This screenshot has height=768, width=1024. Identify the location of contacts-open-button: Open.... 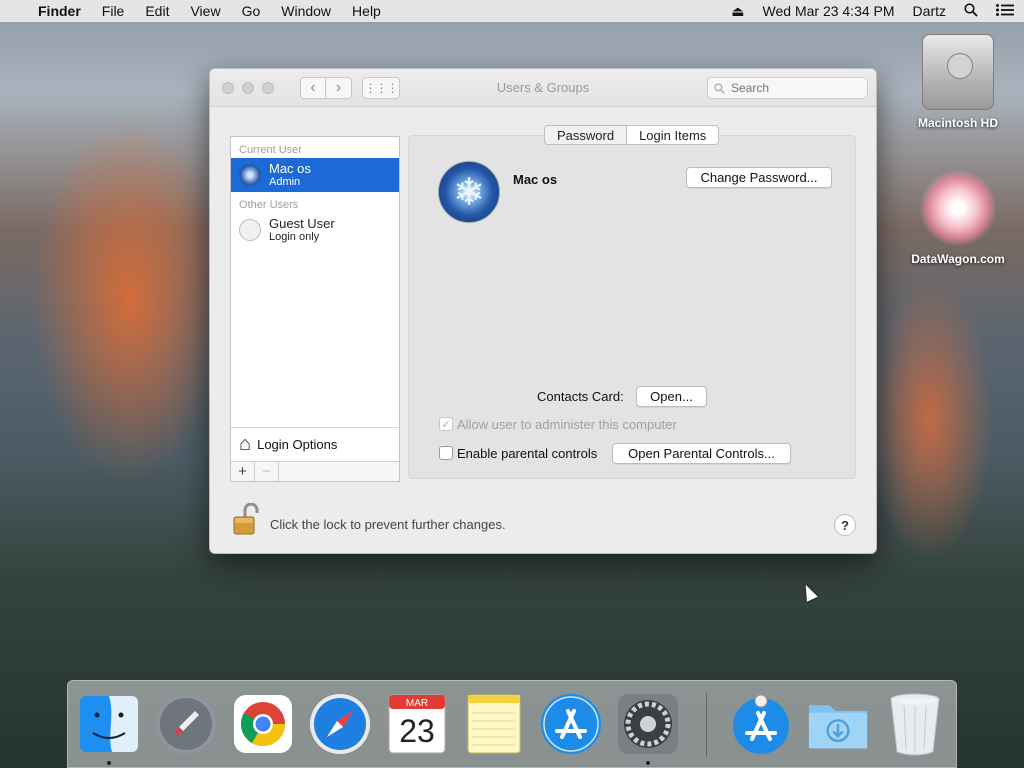
(671, 396).